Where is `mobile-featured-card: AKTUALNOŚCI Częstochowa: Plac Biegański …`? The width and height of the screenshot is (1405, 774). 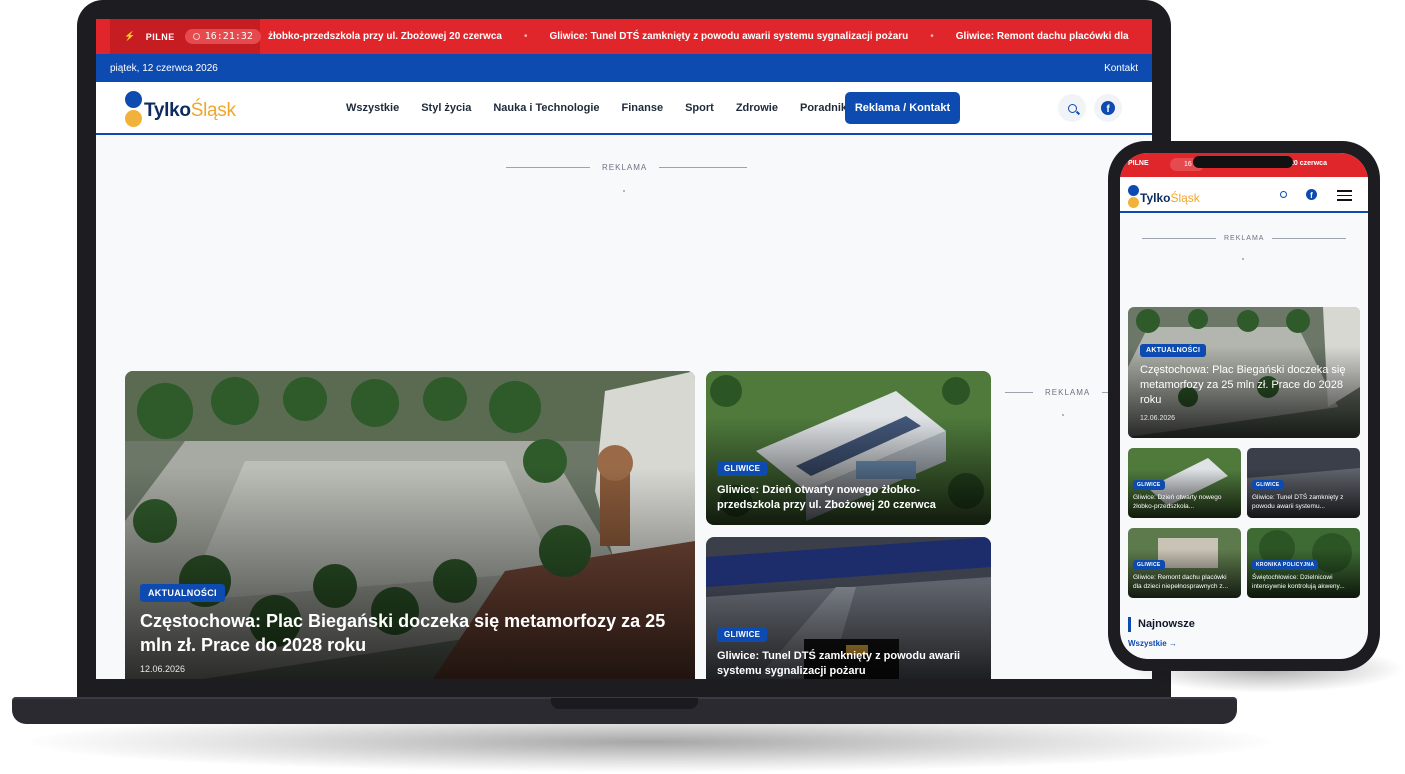 mobile-featured-card: AKTUALNOŚCI Częstochowa: Plac Biegański … is located at coordinates (1244, 372).